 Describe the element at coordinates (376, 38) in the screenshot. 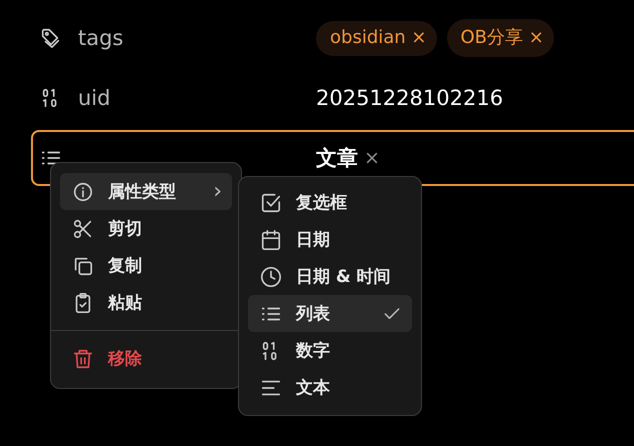

I see `tag-chip: obsidian ×` at that location.